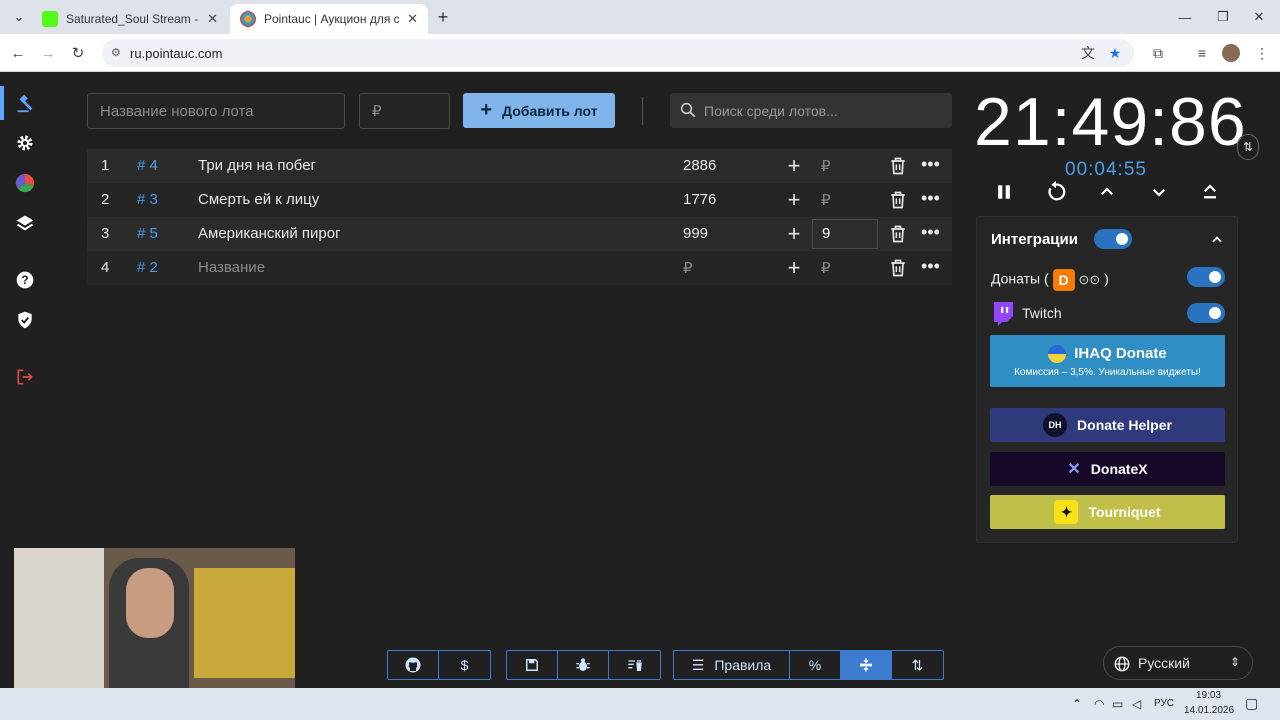 Image resolution: width=1280 pixels, height=720 pixels. I want to click on donatex-label: DonateX, so click(1119, 469).